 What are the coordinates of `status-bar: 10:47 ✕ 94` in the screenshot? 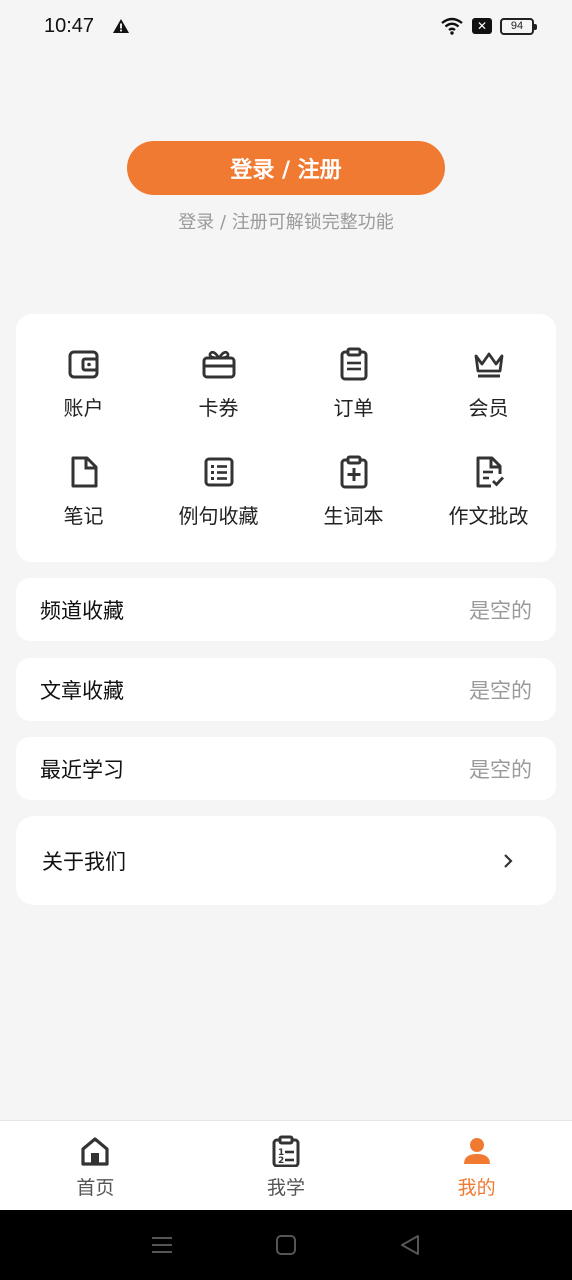 It's located at (286, 26).